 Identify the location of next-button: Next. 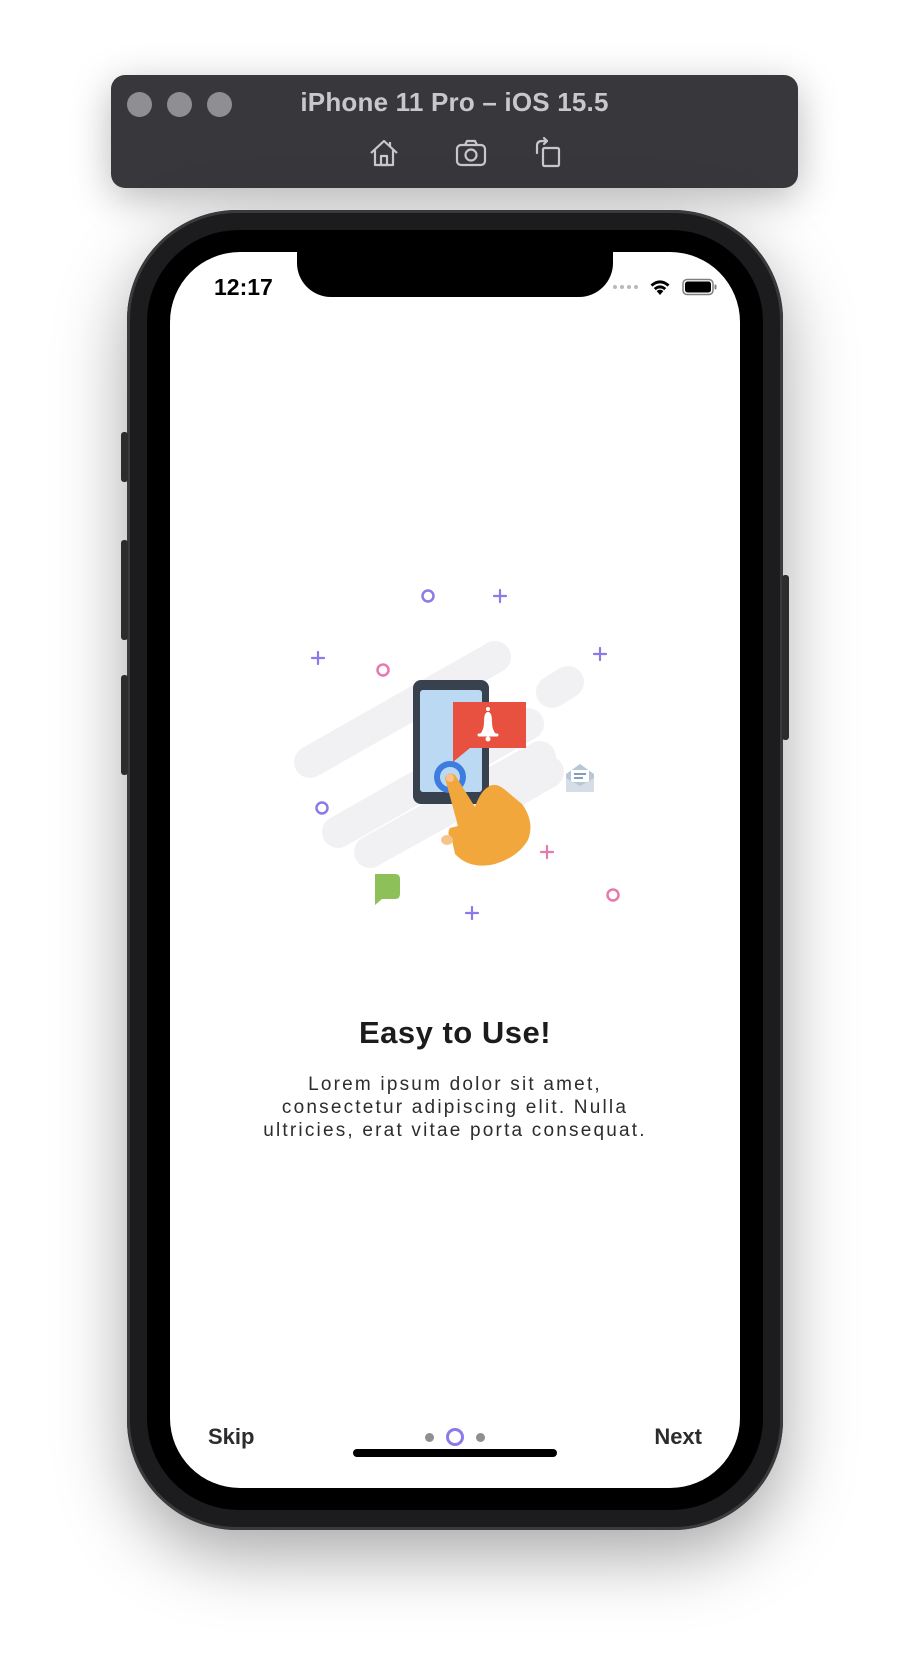
(678, 1437).